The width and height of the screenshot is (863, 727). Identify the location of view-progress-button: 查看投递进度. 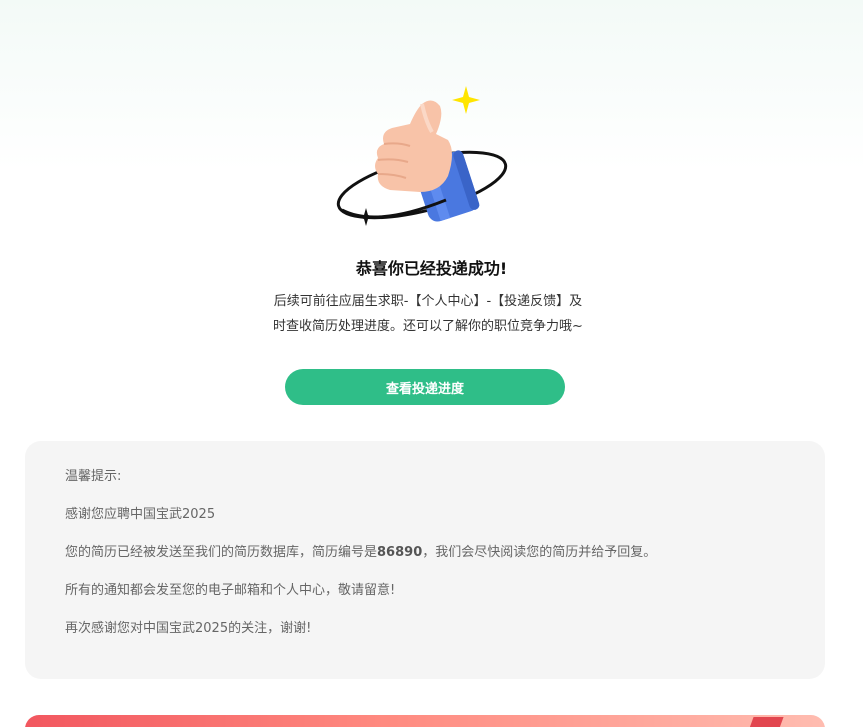
(425, 387).